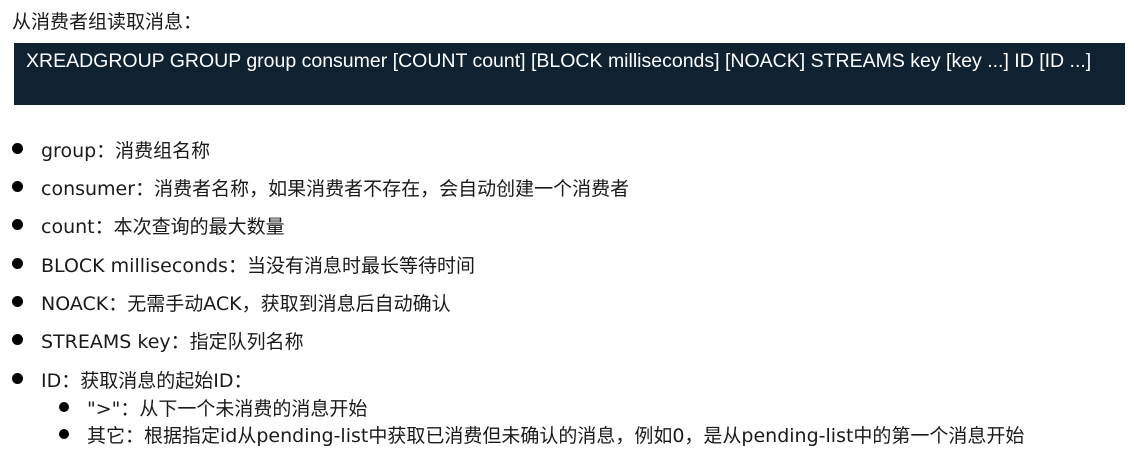 This screenshot has height=456, width=1134. I want to click on list-item-noack: NOACK：无需手动ACK，获取到消息后自动确认, so click(231, 303).